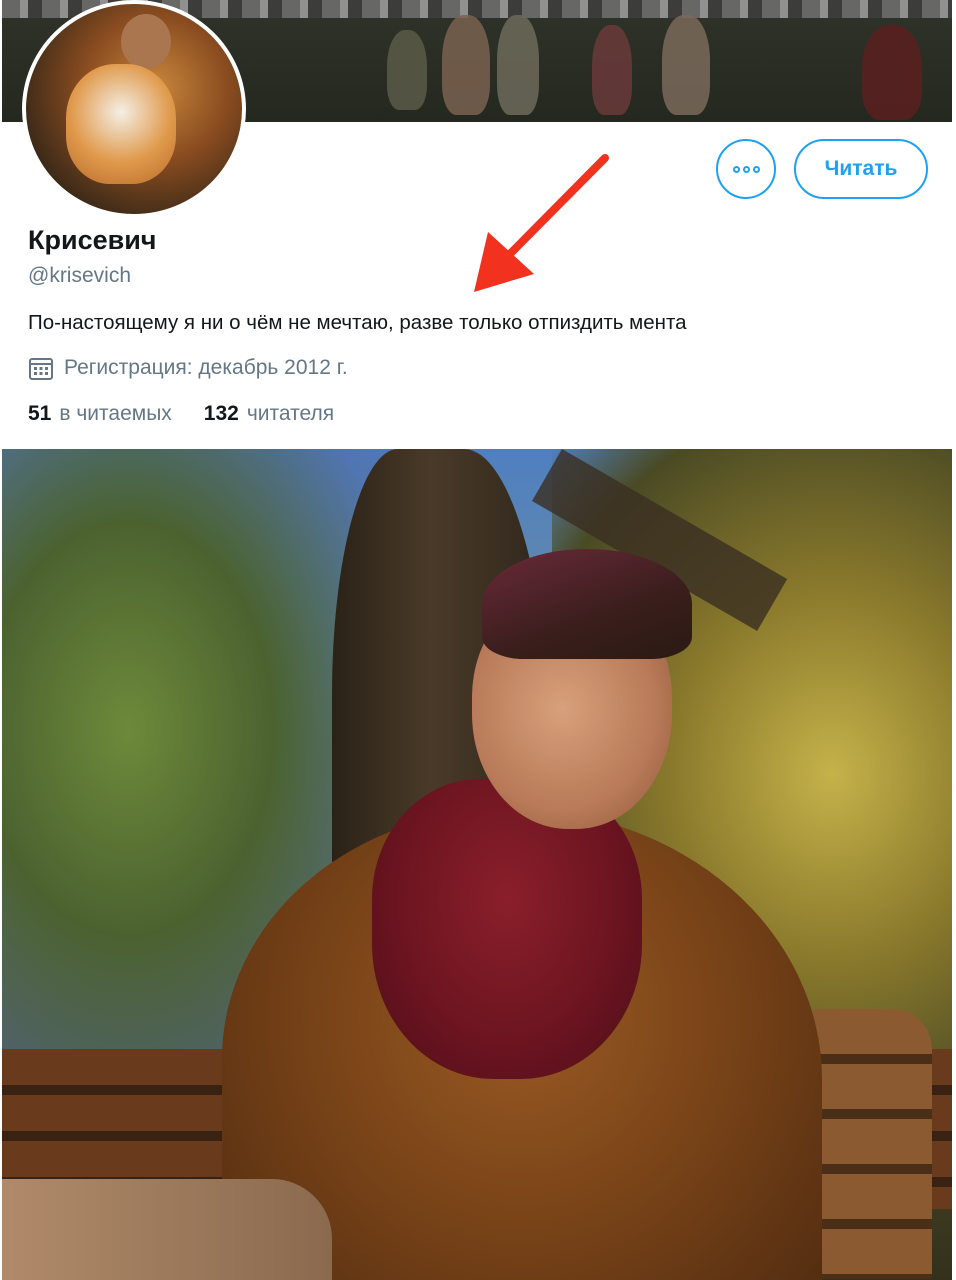  I want to click on join-date: Регистрация: декабрь 2012 г., so click(188, 368).